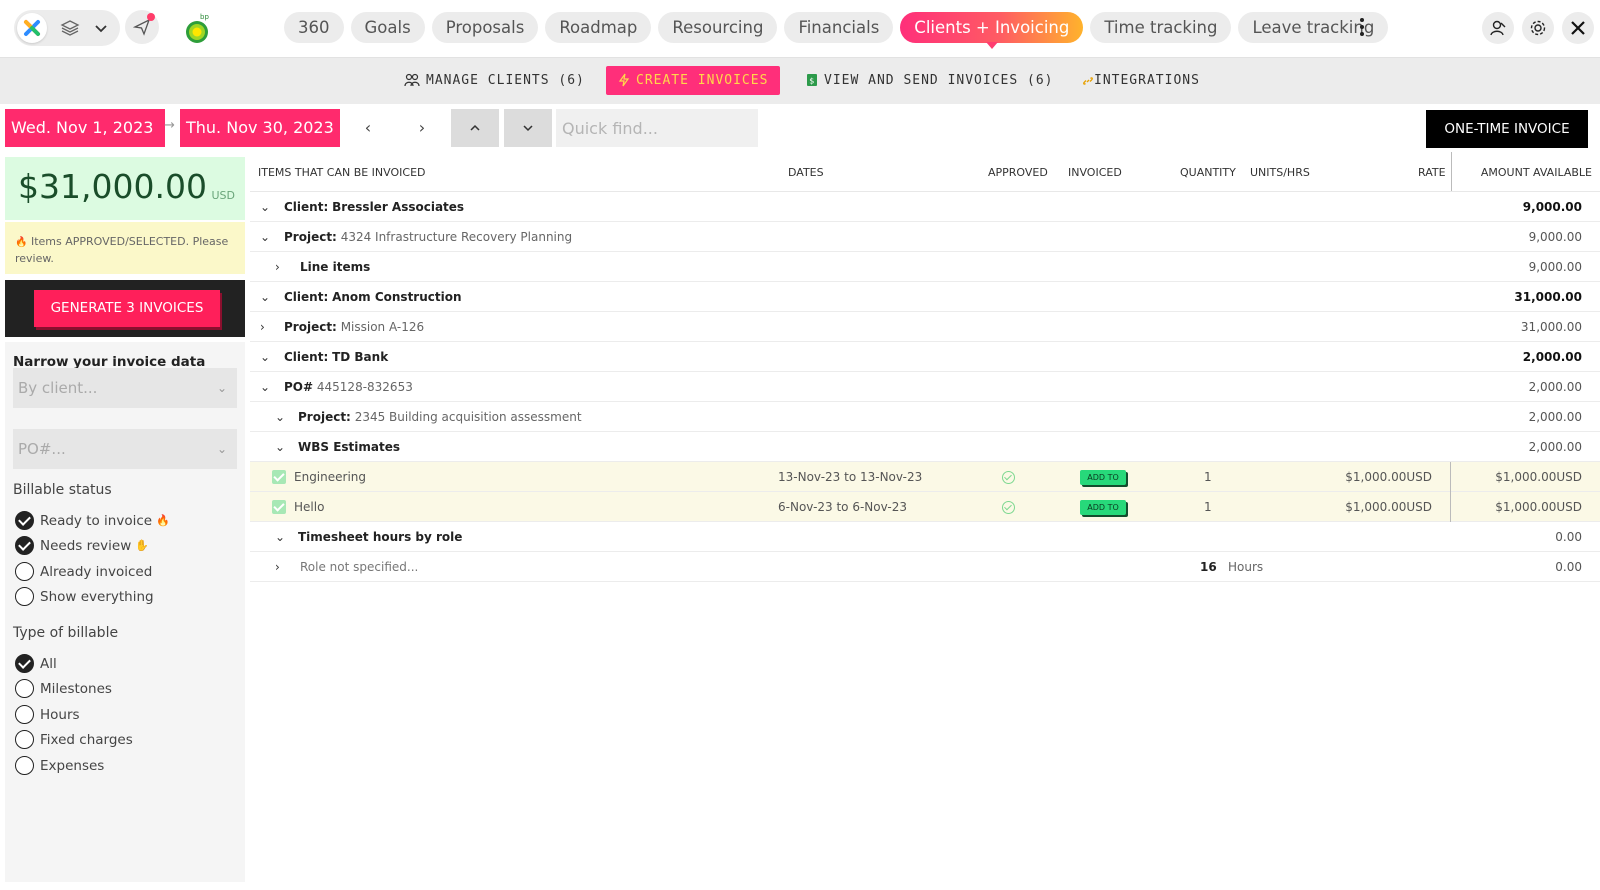 The image size is (1600, 890). What do you see at coordinates (66, 633) in the screenshot?
I see `billable-type-title: Type of billable` at bounding box center [66, 633].